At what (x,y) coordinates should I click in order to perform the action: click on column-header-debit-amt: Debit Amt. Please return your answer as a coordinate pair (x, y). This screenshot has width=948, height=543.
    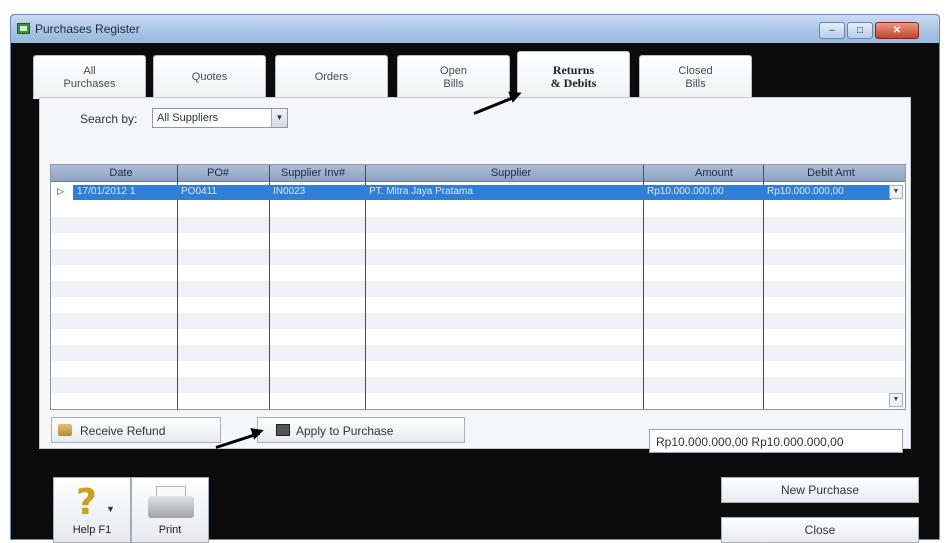
    Looking at the image, I should click on (831, 173).